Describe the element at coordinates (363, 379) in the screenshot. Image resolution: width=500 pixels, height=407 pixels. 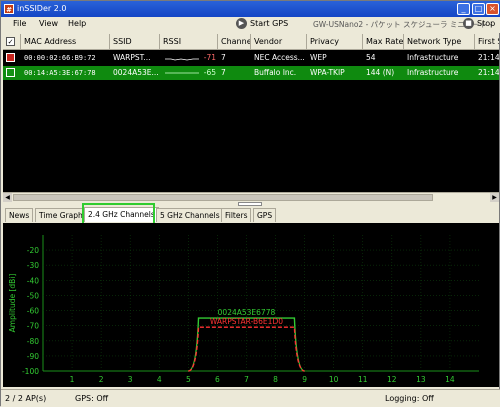
I see `x-tick-label: 11` at that location.